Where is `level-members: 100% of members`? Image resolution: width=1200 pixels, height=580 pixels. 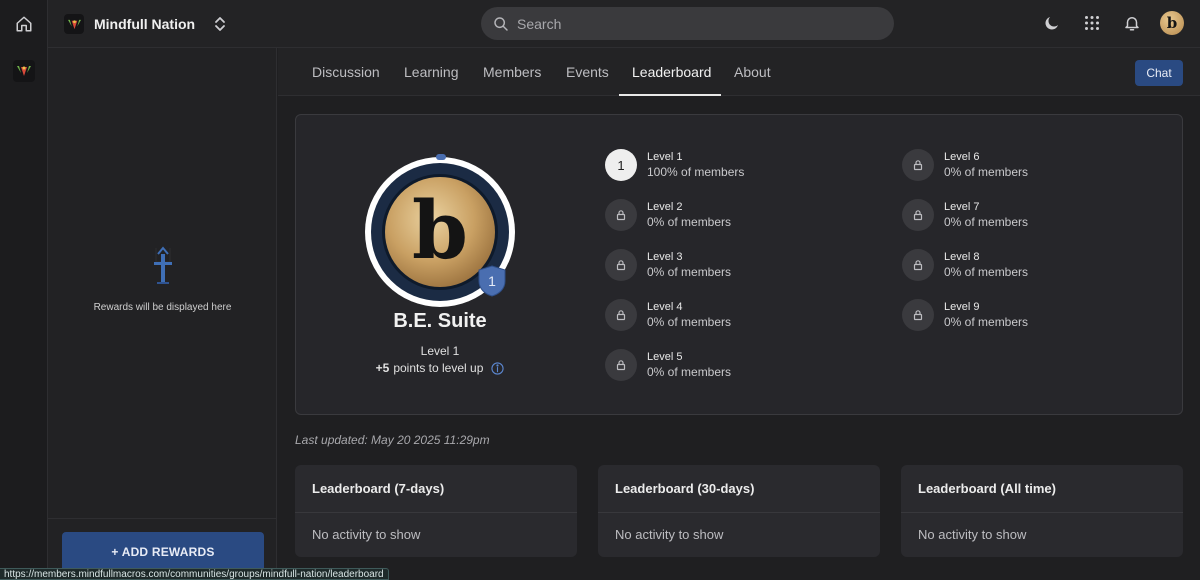 level-members: 100% of members is located at coordinates (696, 172).